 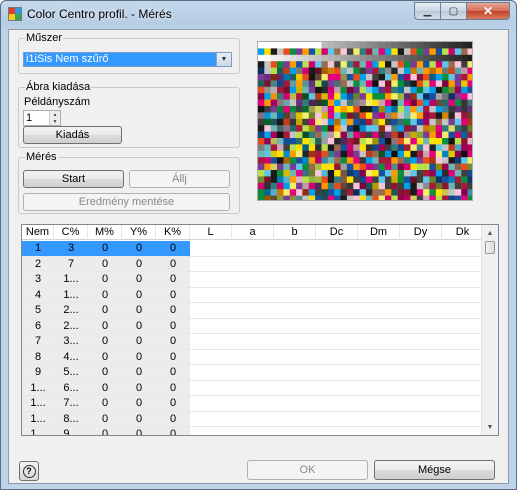 What do you see at coordinates (253, 388) in the screenshot?
I see `table-row: 1... 6... 0 0 0` at bounding box center [253, 388].